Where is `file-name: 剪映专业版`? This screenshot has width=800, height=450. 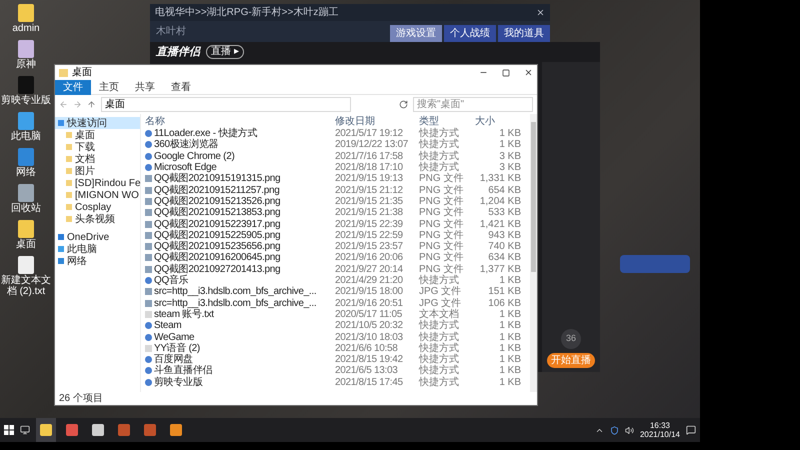 file-name: 剪映专业版 is located at coordinates (178, 382).